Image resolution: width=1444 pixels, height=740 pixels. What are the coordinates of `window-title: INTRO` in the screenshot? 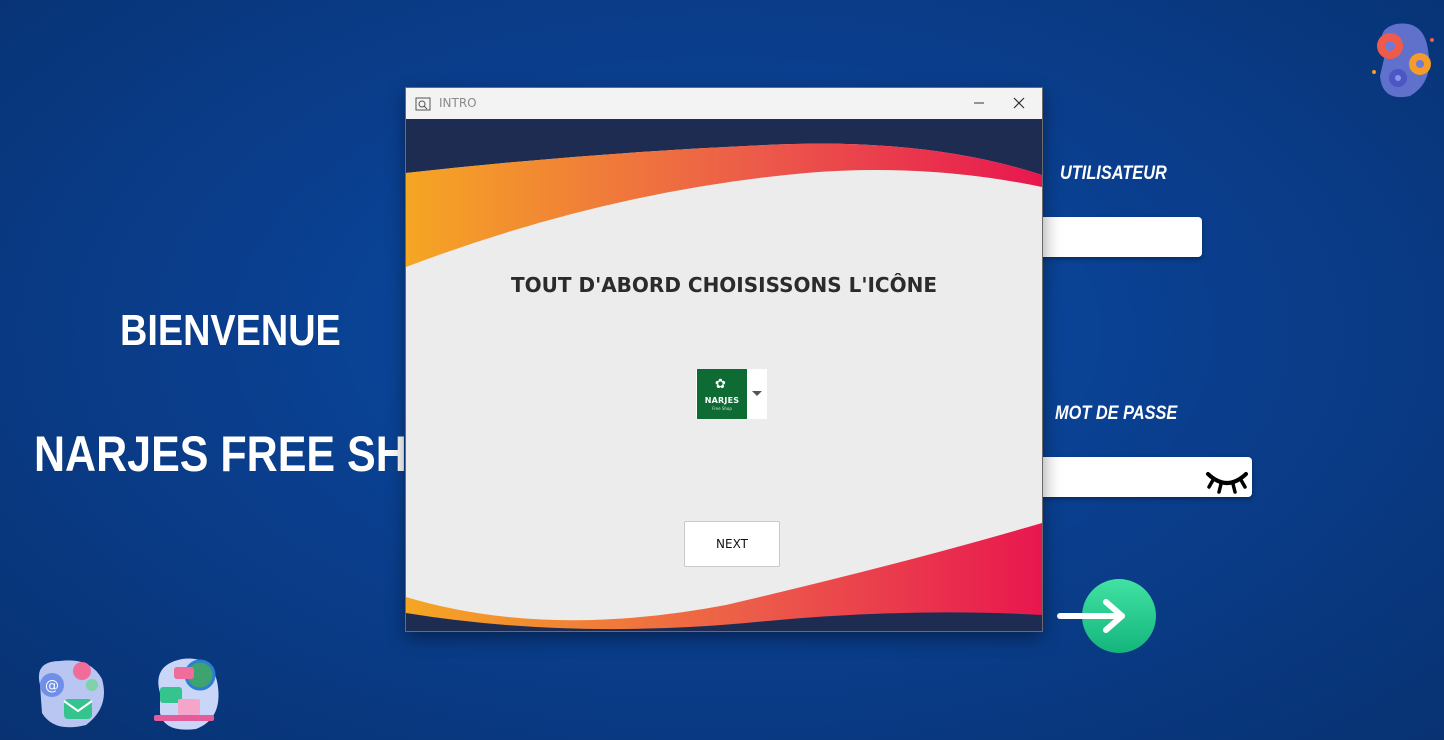 It's located at (458, 103).